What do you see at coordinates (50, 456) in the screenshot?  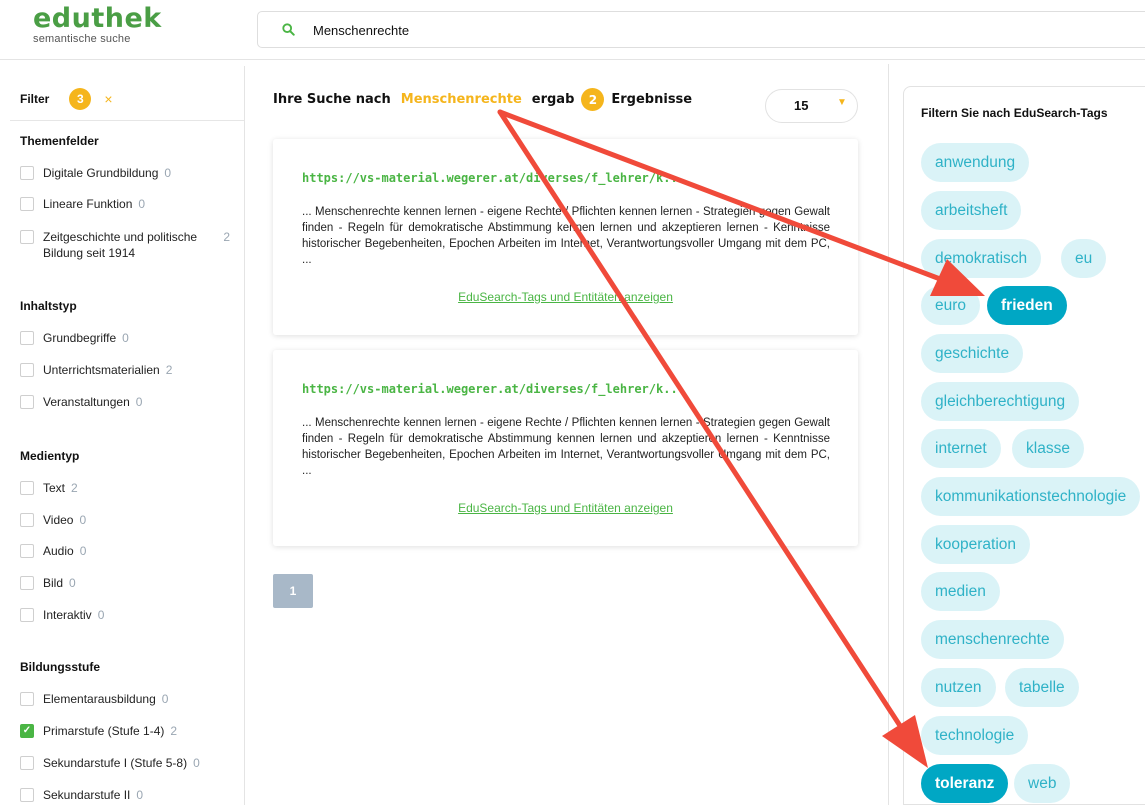 I see `section-title-medientyp: Medientyp` at bounding box center [50, 456].